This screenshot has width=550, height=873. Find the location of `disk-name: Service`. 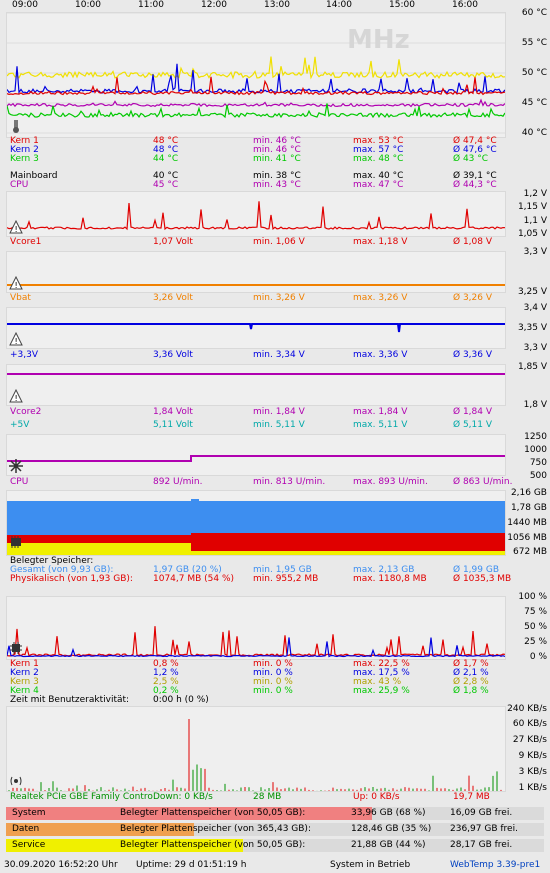

disk-name: Service is located at coordinates (29, 845).